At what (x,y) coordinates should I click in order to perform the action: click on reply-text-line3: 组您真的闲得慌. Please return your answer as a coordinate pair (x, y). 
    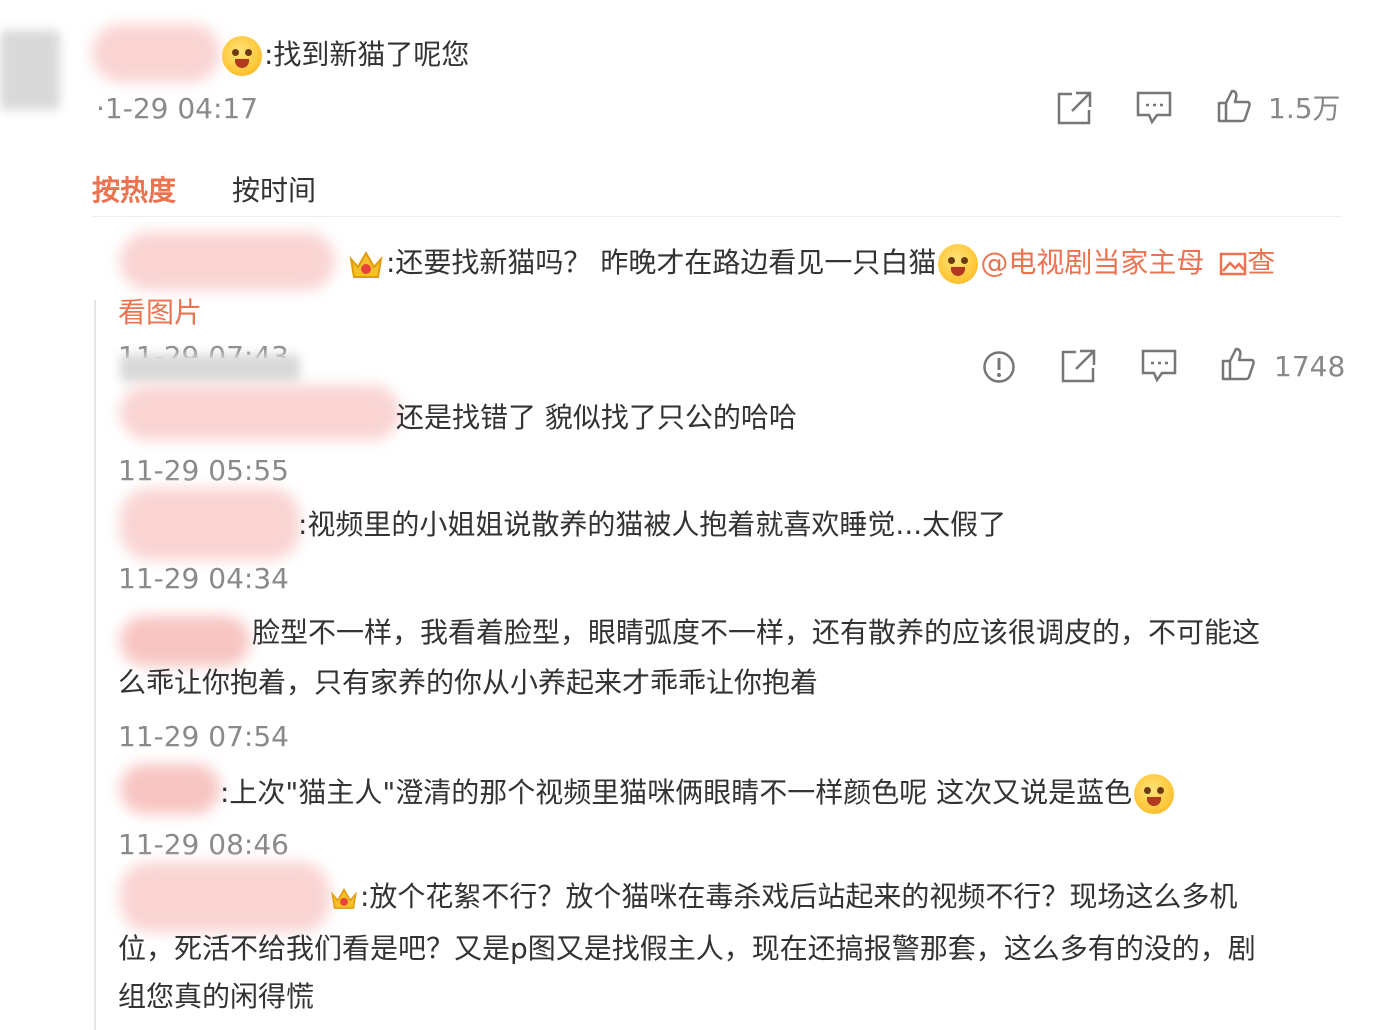
    Looking at the image, I should click on (216, 996).